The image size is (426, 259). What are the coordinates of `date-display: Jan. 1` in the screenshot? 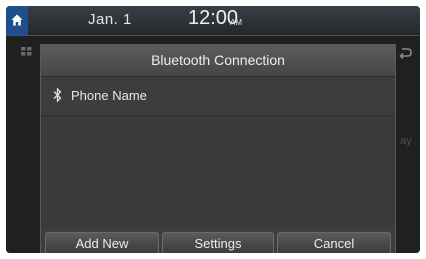 It's located at (110, 19).